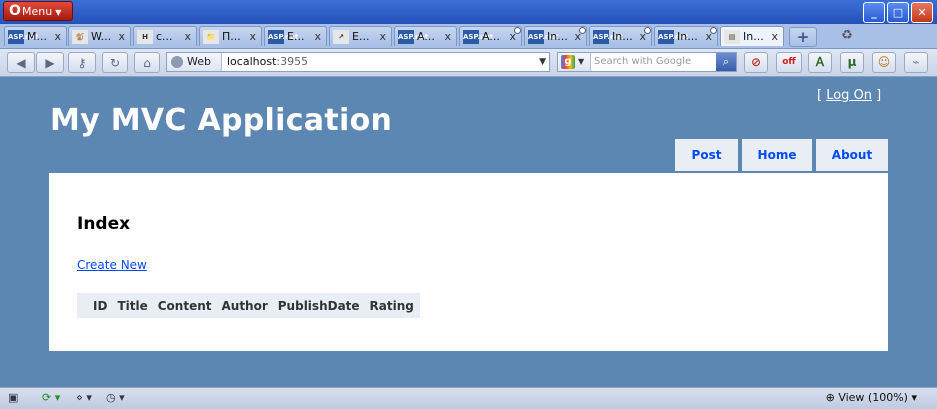 The width and height of the screenshot is (937, 409). I want to click on browser-tab: 📁 П... x, so click(230, 36).